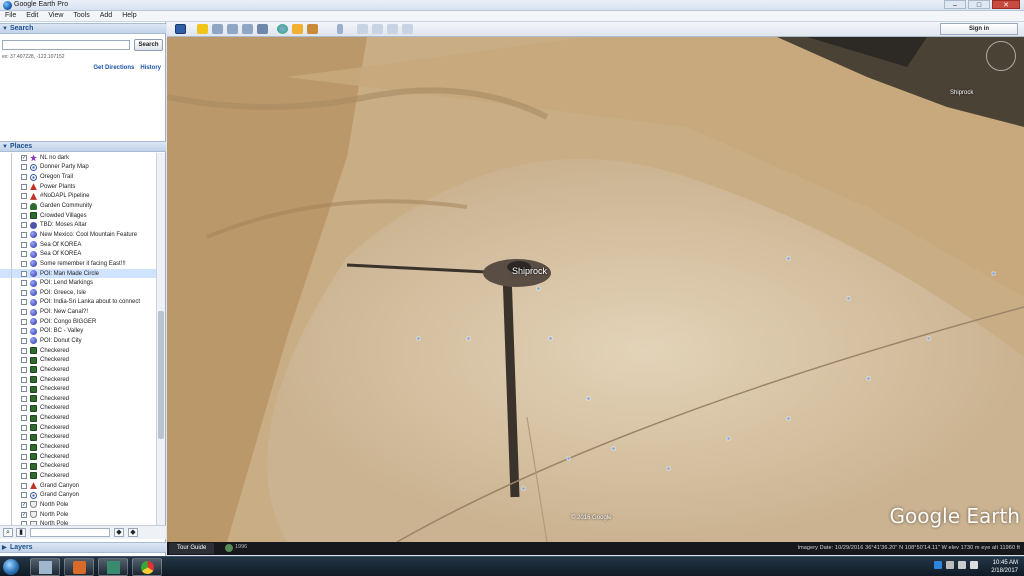  I want to click on places-item: POI: BC - Valley, so click(78, 331).